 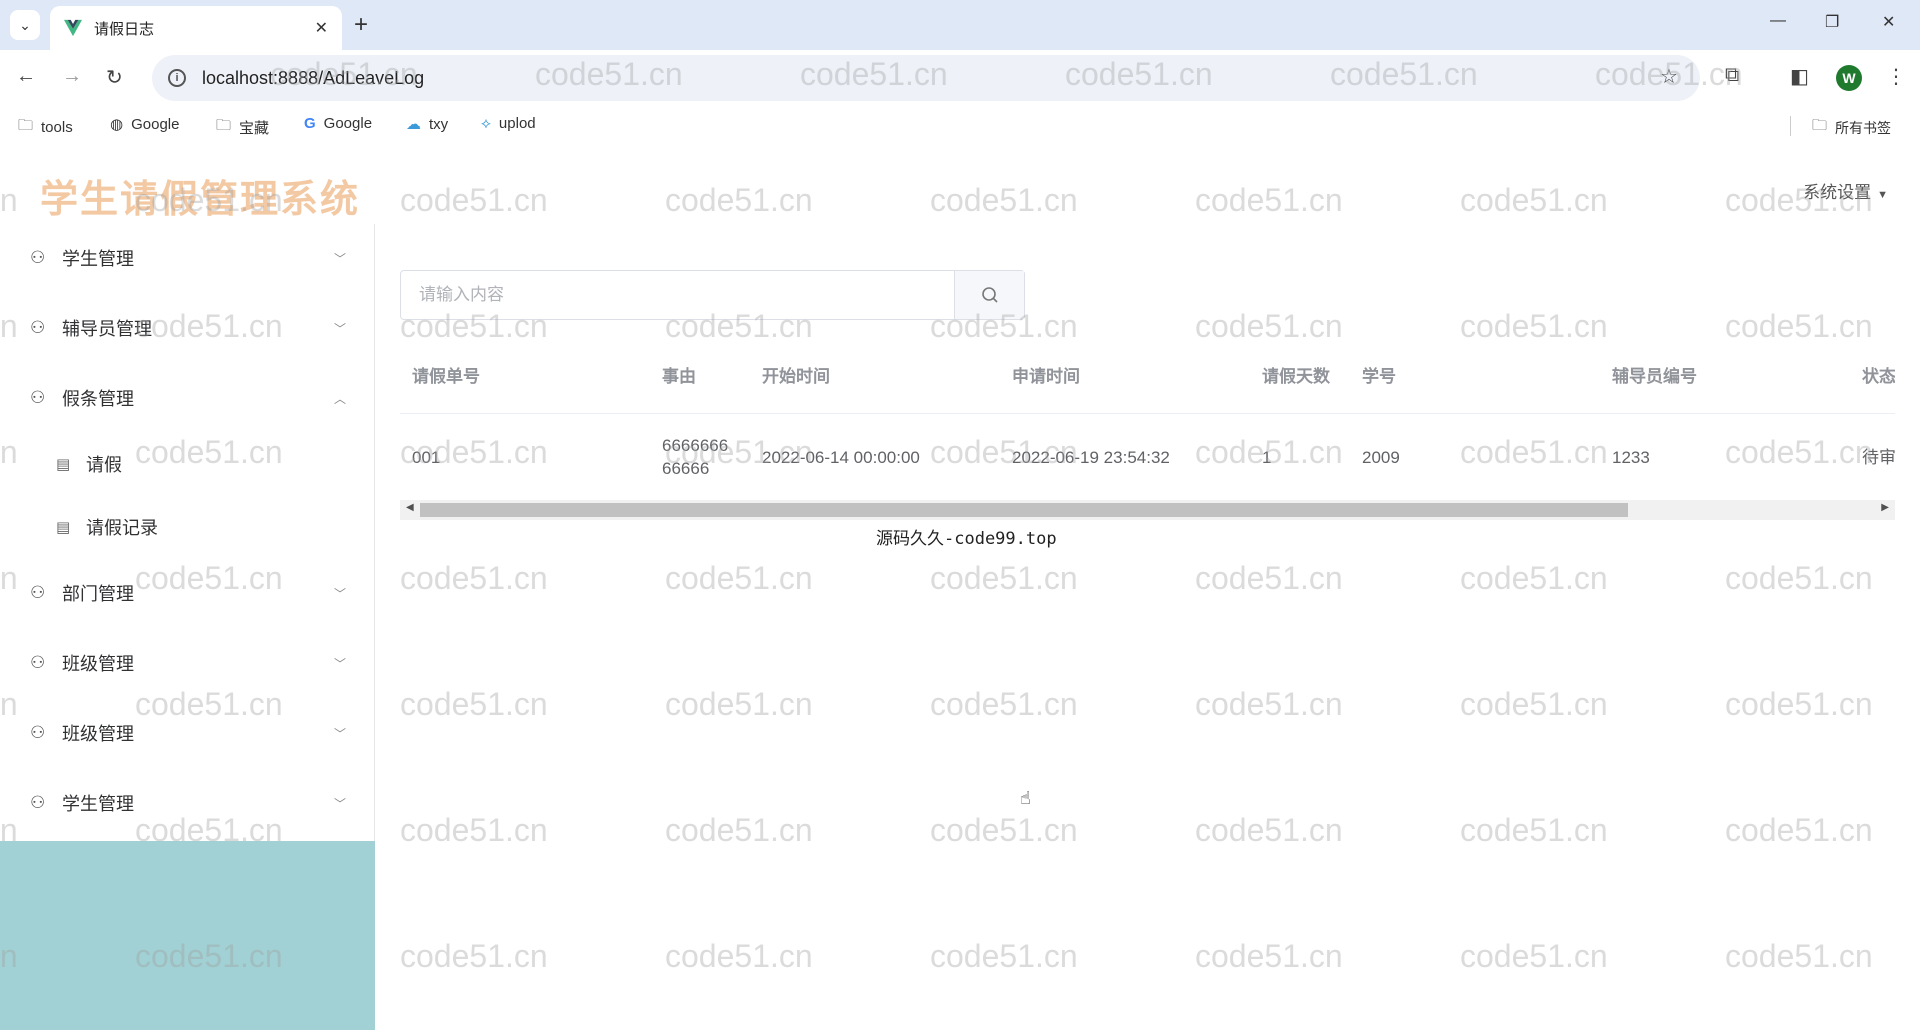 What do you see at coordinates (187, 803) in the screenshot?
I see `sidebar-item-student-mgmt-2: ⚇ 学生管理 ﹀` at bounding box center [187, 803].